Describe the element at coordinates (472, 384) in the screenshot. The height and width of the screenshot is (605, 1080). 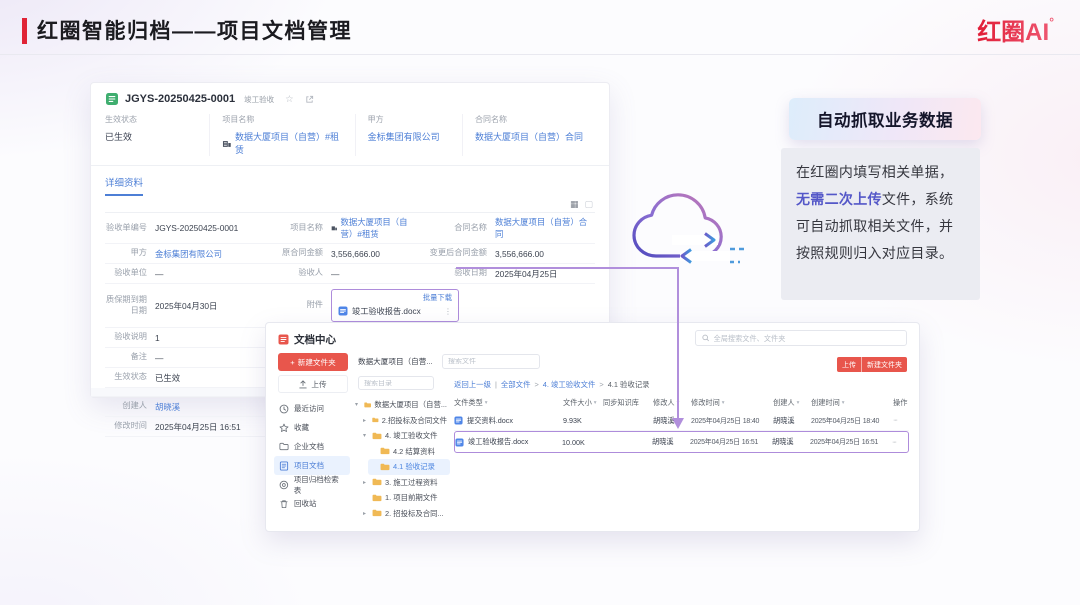
I see `breadcrumb-back: 返回上一级` at that location.